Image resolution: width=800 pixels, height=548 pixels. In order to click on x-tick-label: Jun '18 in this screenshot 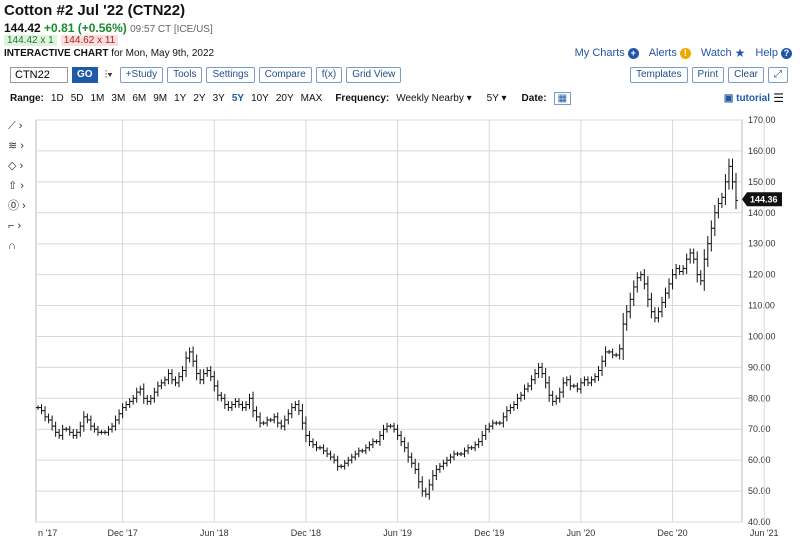, I will do `click(214, 533)`.